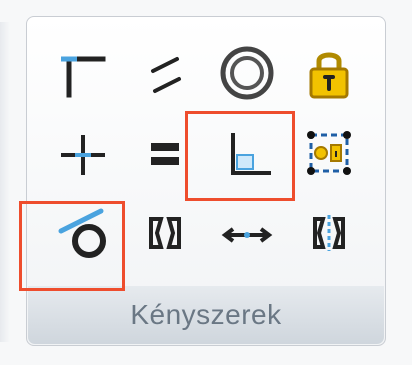 This screenshot has width=412, height=365. Describe the element at coordinates (83, 153) in the screenshot. I see `crosshair-icon` at that location.